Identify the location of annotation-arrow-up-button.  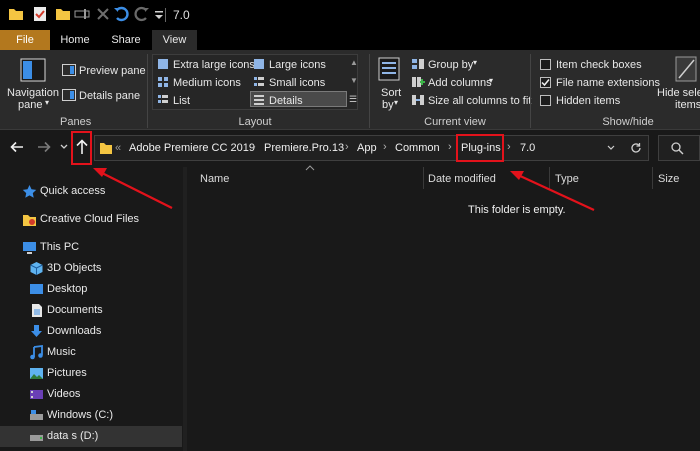
(133, 188).